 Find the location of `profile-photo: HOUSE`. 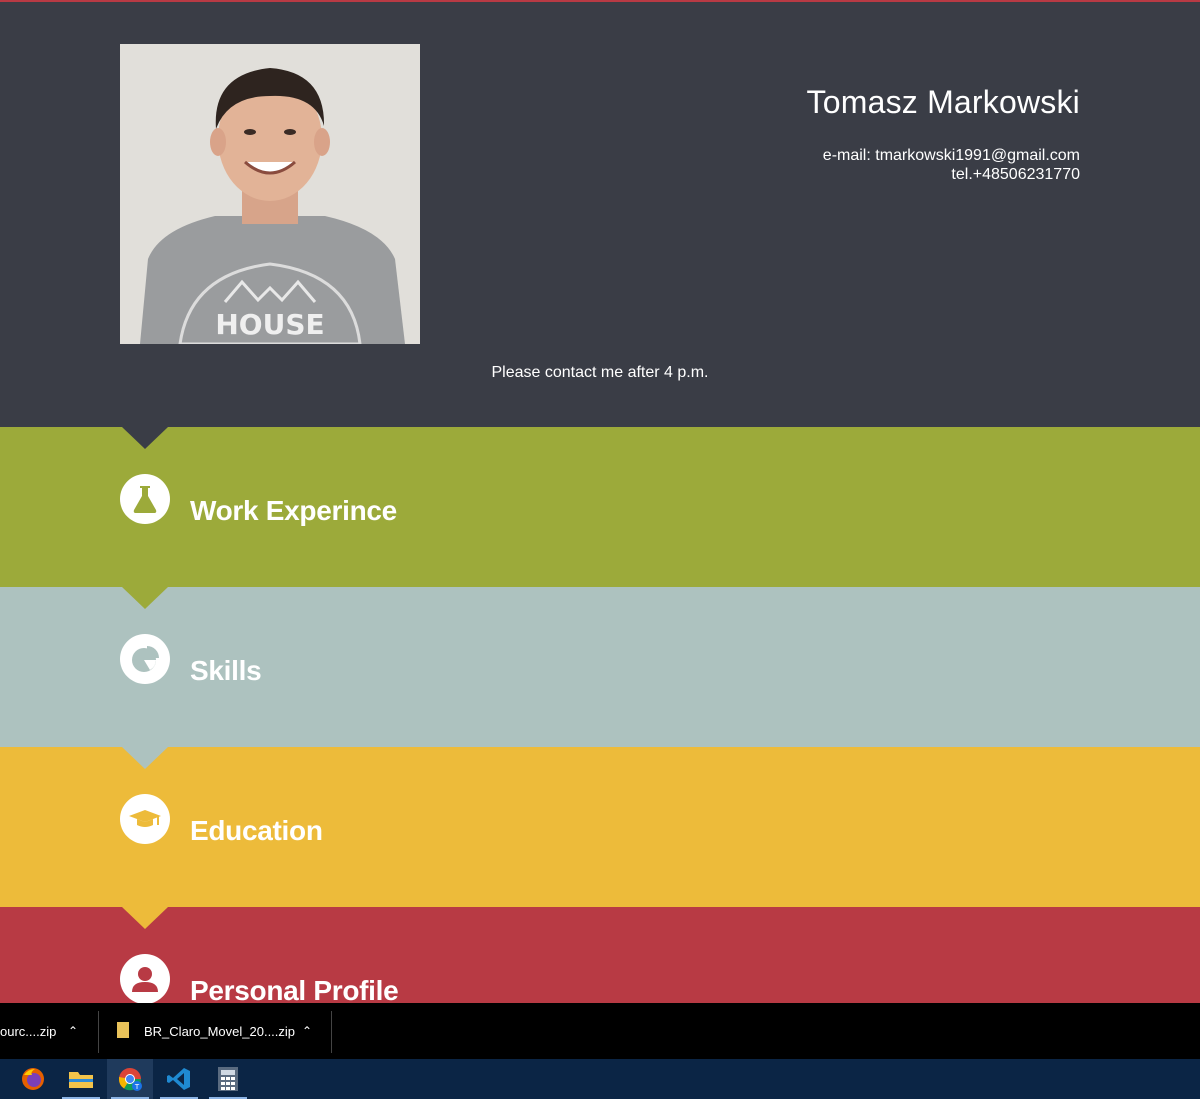

profile-photo: HOUSE is located at coordinates (270, 194).